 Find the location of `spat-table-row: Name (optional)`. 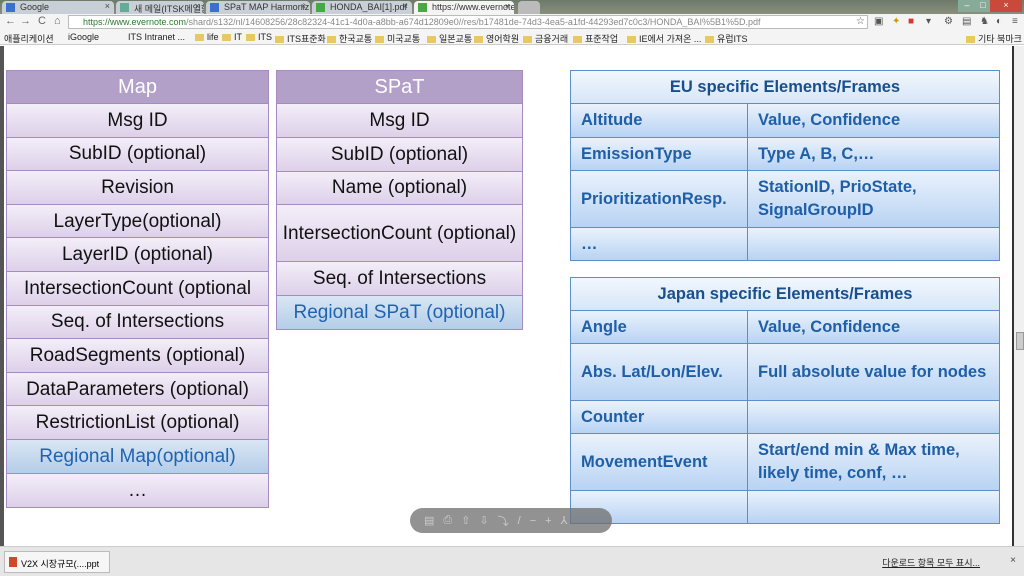

spat-table-row: Name (optional) is located at coordinates (399, 187).